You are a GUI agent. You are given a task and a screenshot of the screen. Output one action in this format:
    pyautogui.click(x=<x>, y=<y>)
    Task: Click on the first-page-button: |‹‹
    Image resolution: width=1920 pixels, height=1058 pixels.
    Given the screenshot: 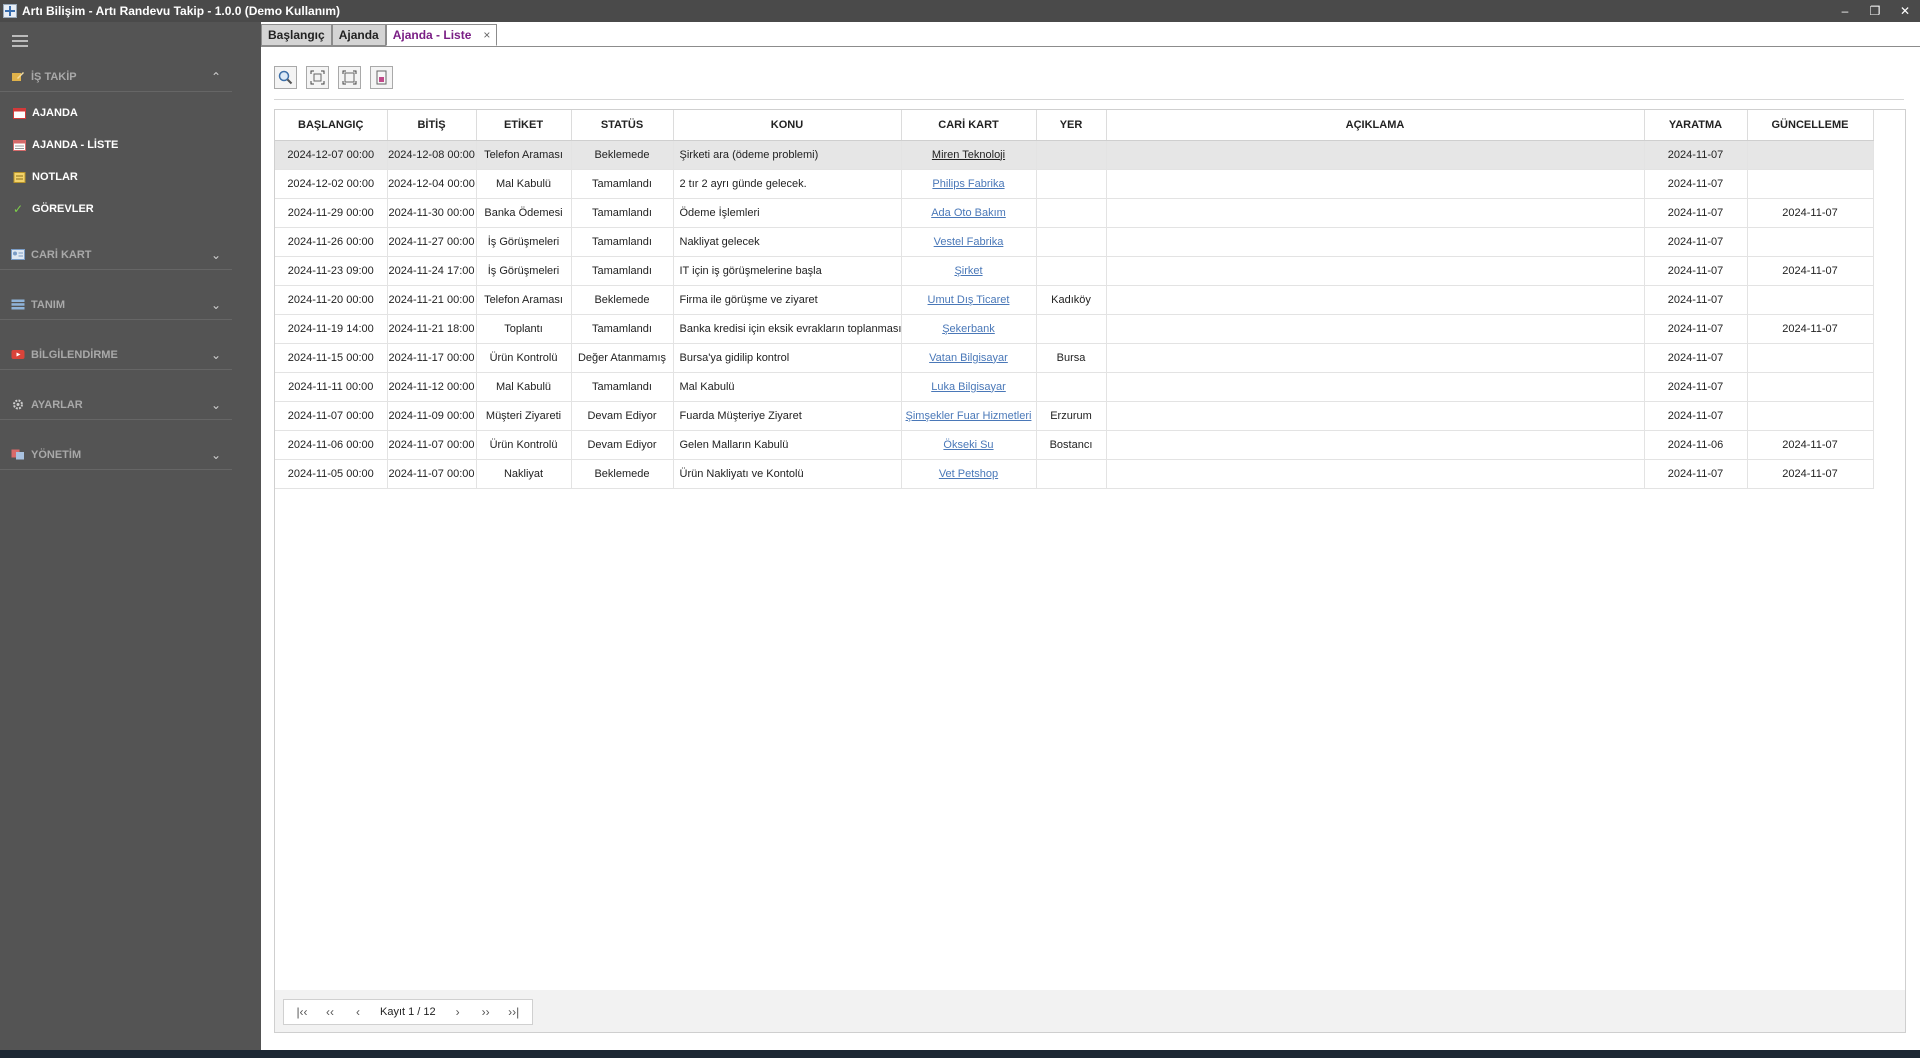 What is the action you would take?
    pyautogui.click(x=302, y=1012)
    